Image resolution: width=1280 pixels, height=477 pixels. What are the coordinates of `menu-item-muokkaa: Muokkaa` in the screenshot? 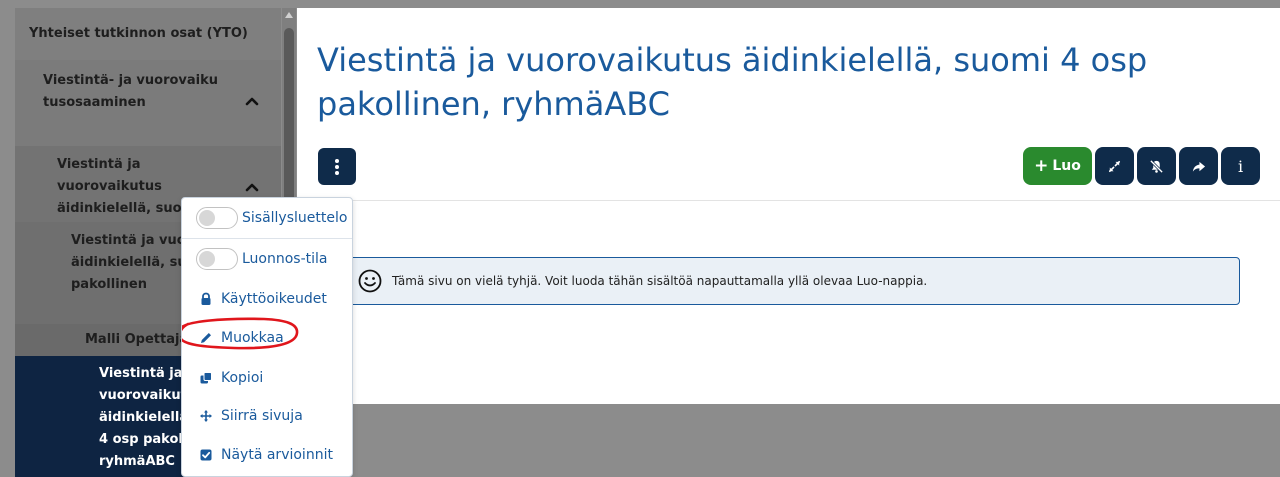 It's located at (267, 336).